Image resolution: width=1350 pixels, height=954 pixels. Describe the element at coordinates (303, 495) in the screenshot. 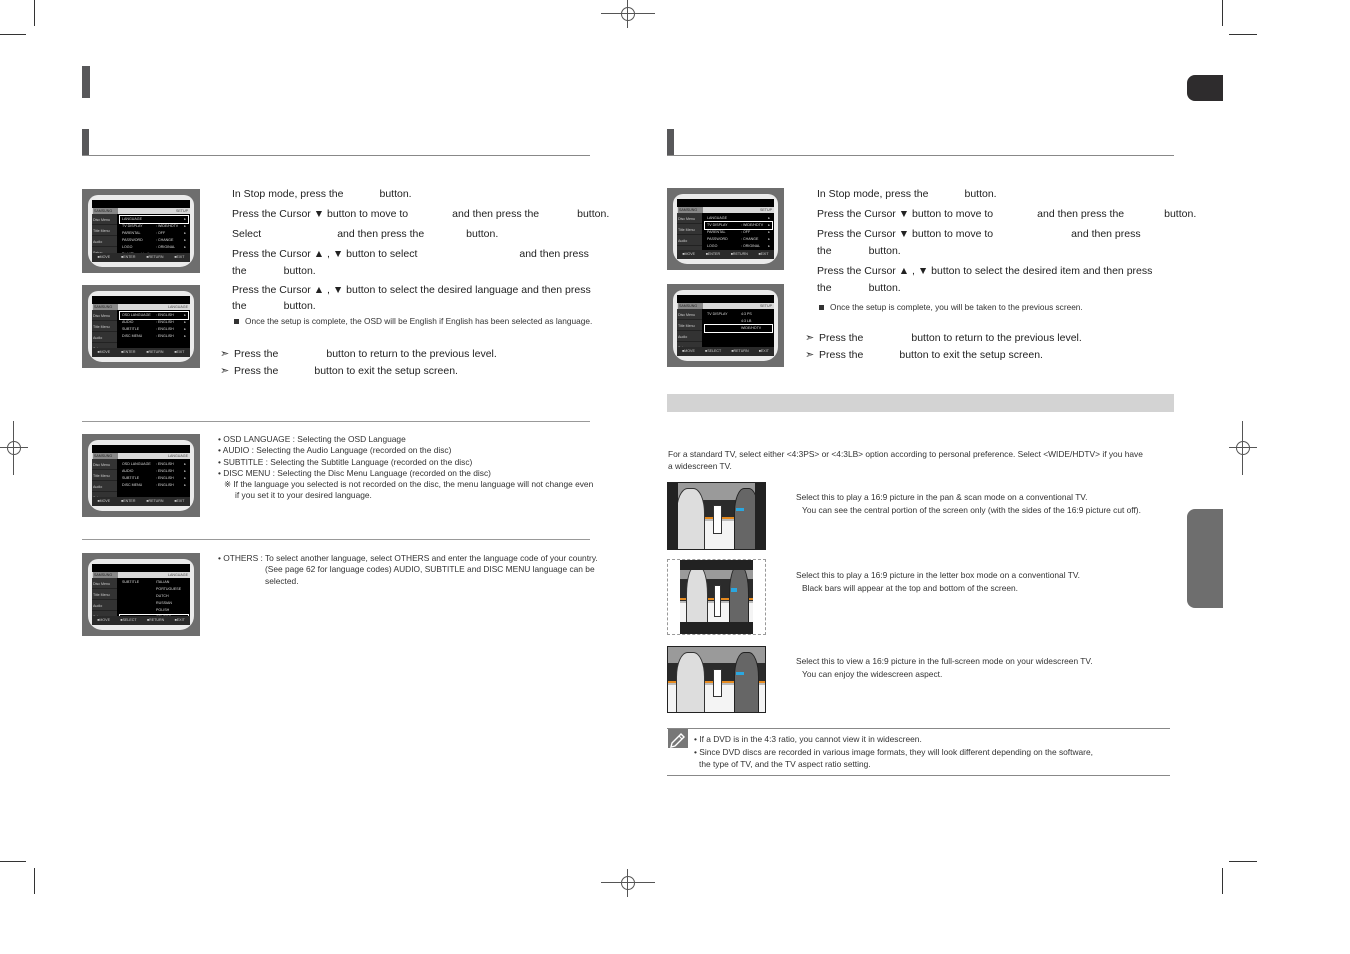

I see `text: if you set it to your desired language.` at that location.